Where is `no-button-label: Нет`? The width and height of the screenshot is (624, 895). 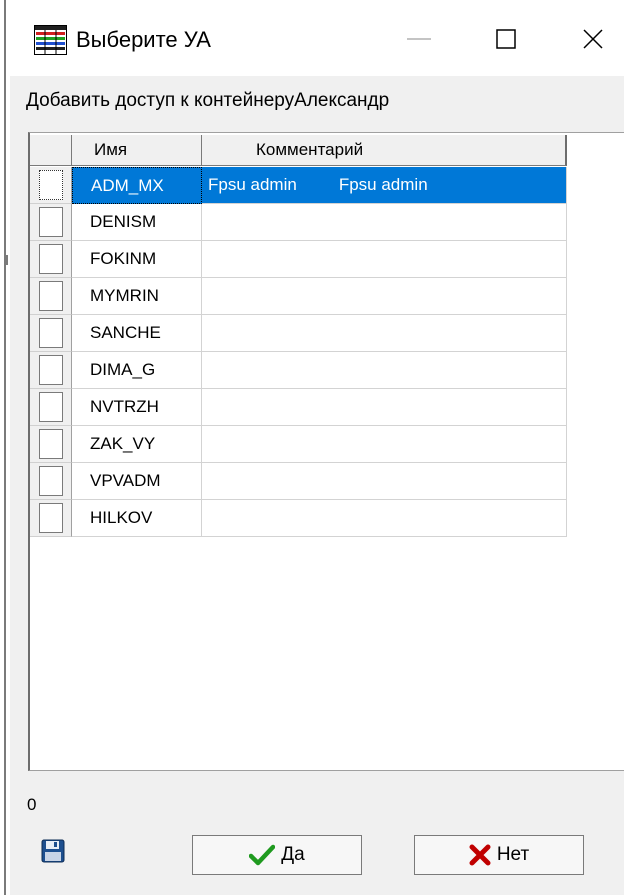 no-button-label: Нет is located at coordinates (513, 854).